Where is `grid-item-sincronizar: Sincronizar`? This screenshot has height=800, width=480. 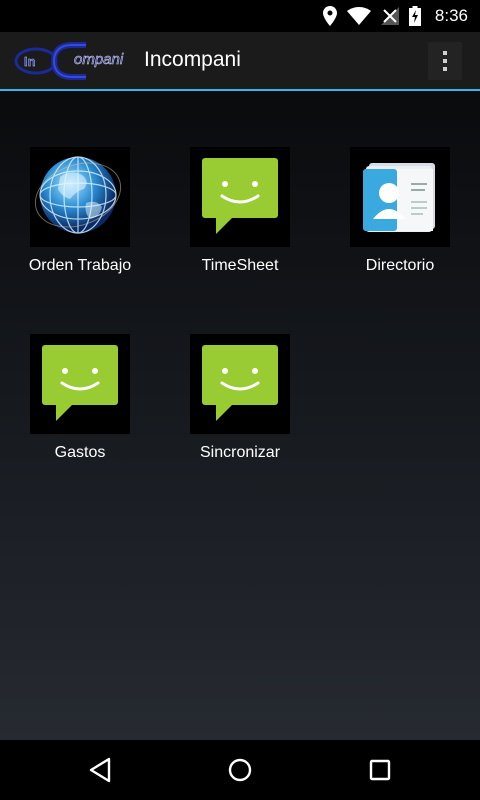 grid-item-sincronizar: Sincronizar is located at coordinates (240, 404).